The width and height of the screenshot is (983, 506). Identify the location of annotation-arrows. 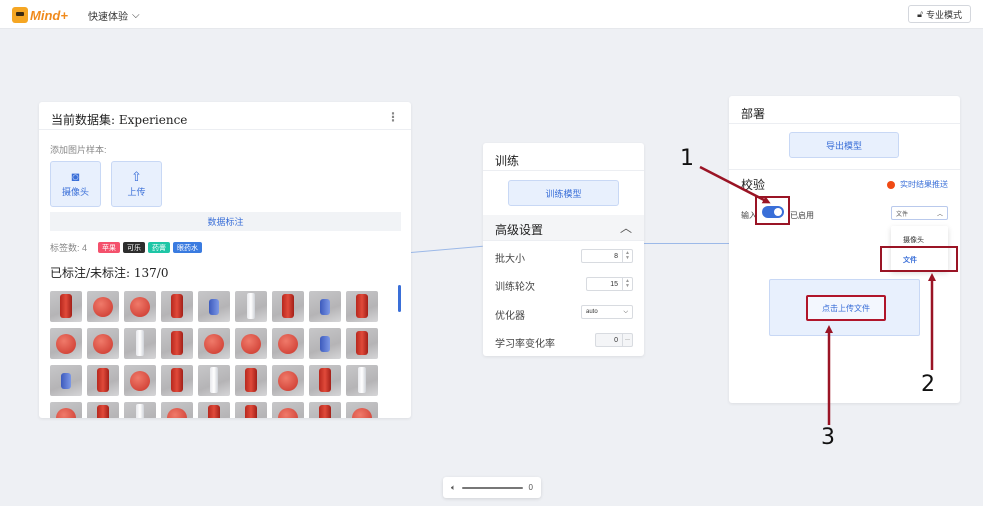
(817, 295).